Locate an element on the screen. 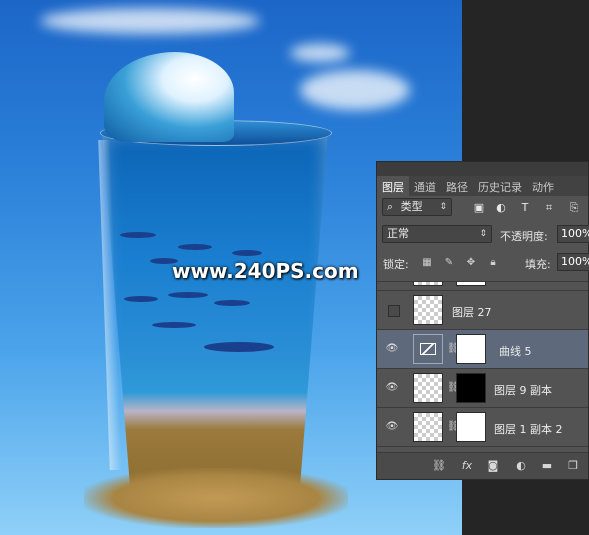 The width and height of the screenshot is (589, 535). panel-tabs: 图层 通道 路径 历史记录 动作 is located at coordinates (482, 186).